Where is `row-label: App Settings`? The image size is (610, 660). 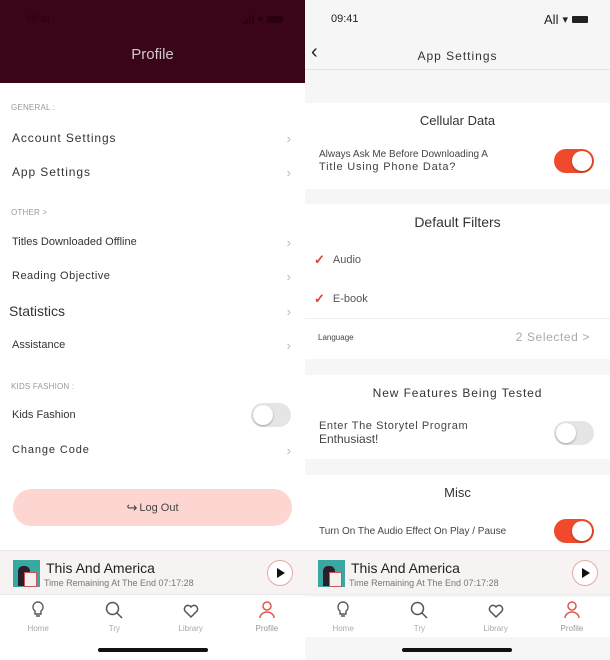 row-label: App Settings is located at coordinates (51, 172).